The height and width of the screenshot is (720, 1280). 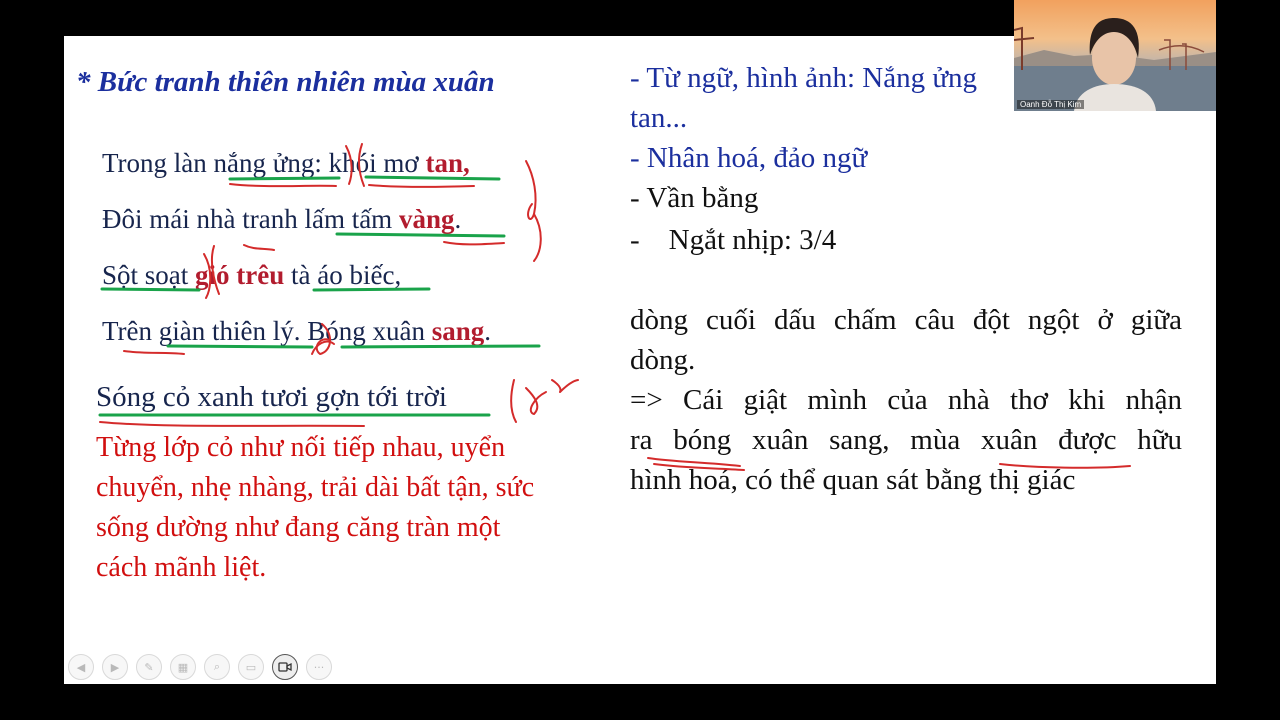 What do you see at coordinates (226, 331) in the screenshot?
I see `poem-text: giàn thiên lý` at bounding box center [226, 331].